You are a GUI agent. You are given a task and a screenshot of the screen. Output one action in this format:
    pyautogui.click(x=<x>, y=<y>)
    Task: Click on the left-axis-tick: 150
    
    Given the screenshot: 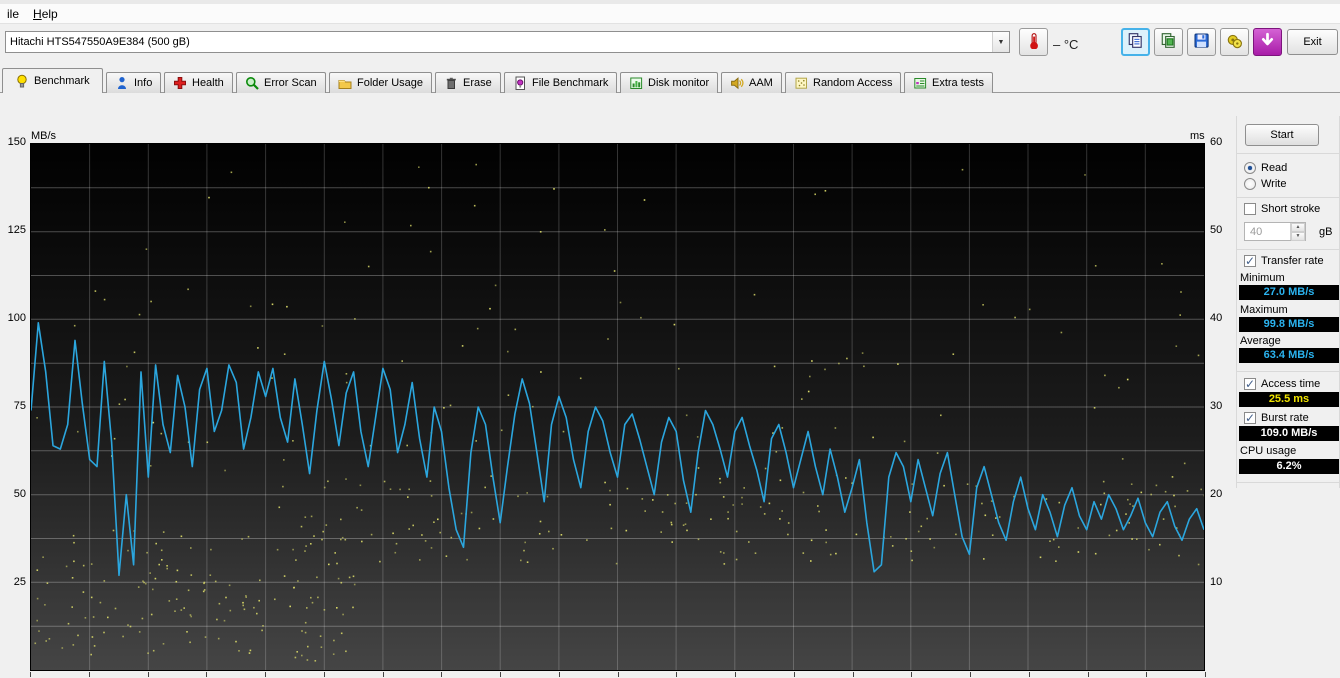 What is the action you would take?
    pyautogui.click(x=16, y=142)
    